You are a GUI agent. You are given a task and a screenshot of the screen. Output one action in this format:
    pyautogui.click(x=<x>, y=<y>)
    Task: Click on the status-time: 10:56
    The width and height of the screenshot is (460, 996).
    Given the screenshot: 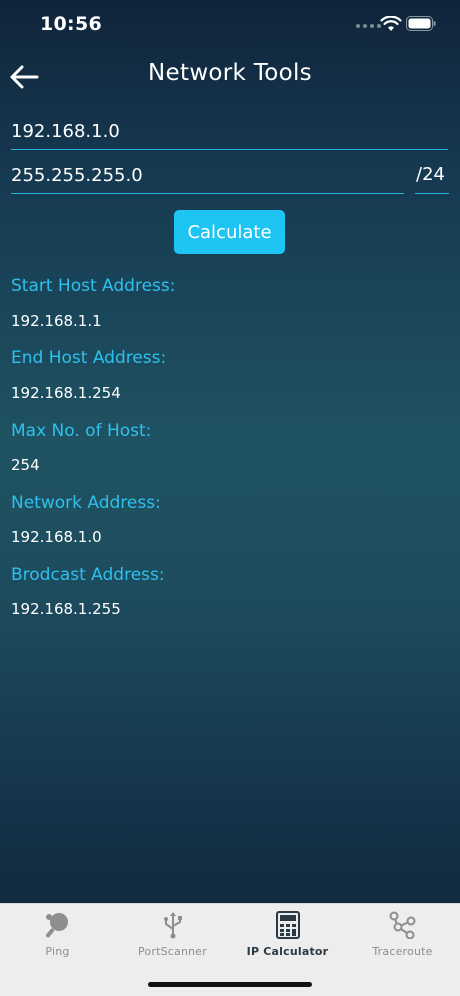 What is the action you would take?
    pyautogui.click(x=71, y=24)
    